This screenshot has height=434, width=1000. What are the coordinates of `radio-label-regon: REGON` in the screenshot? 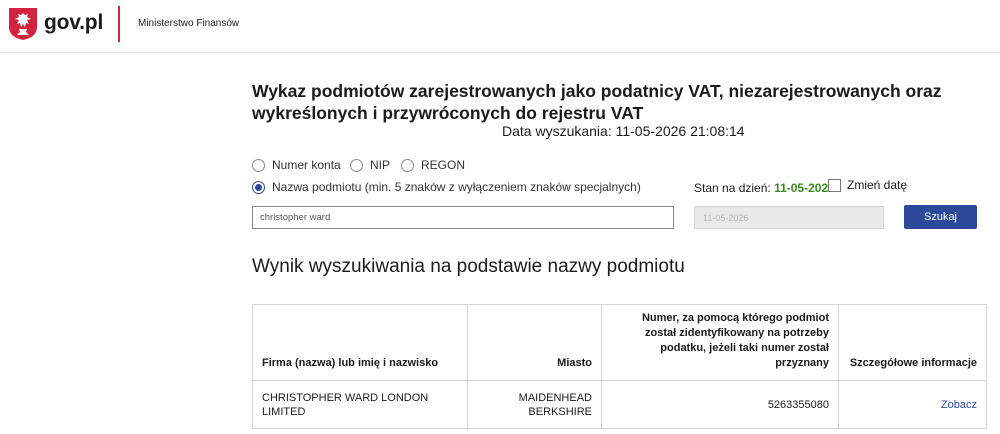 It's located at (443, 165).